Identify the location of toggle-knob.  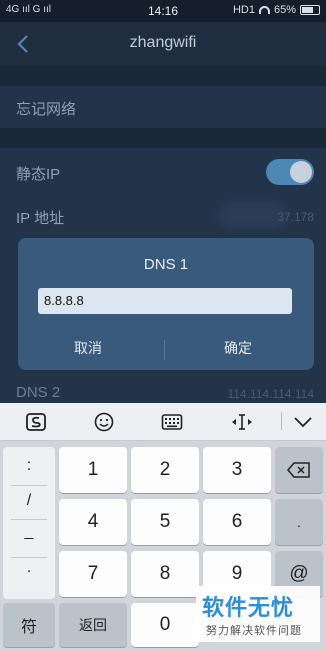
(301, 172).